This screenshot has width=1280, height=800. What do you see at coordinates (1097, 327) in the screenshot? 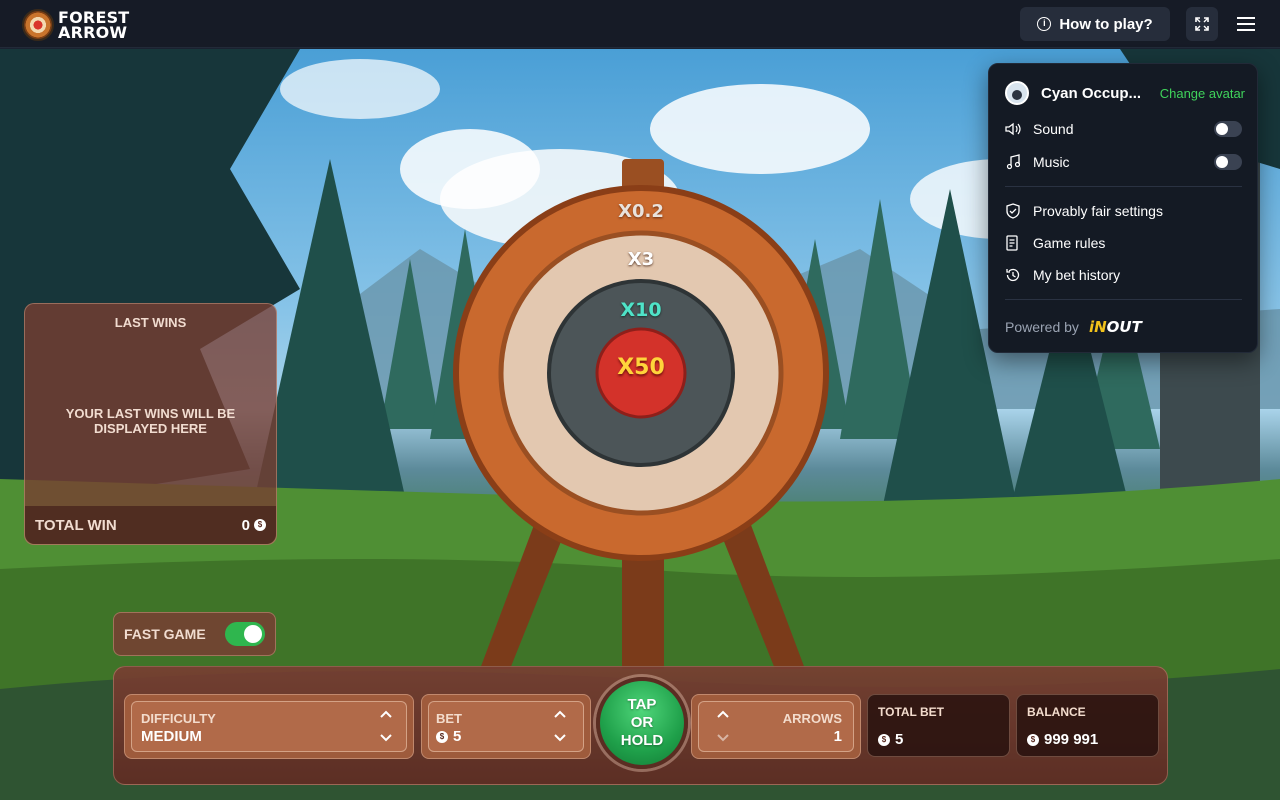
I see `brand-in: iN` at bounding box center [1097, 327].